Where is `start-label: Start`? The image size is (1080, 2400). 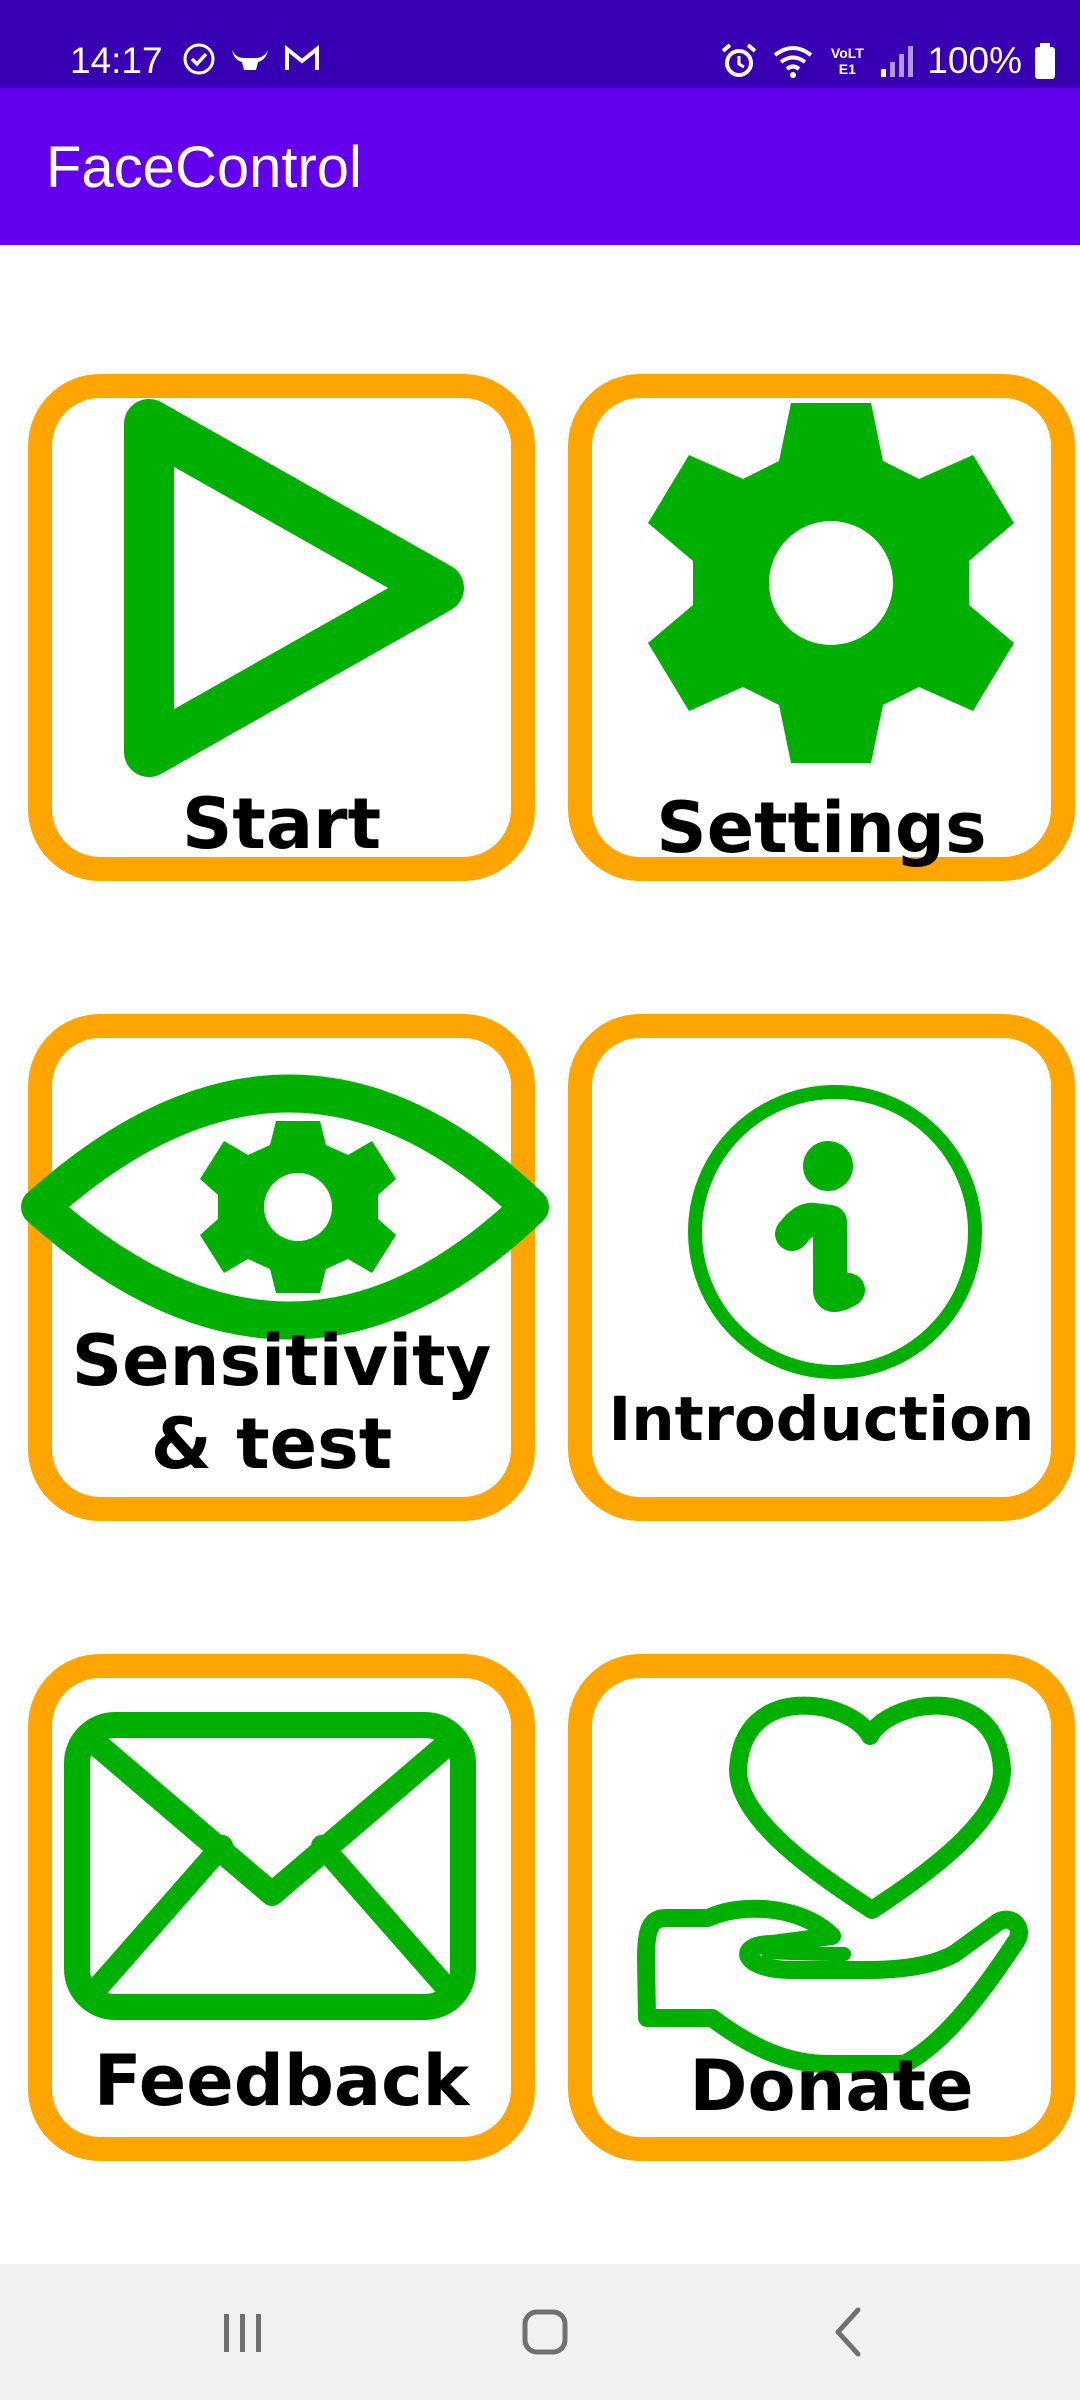
start-label: Start is located at coordinates (281, 824).